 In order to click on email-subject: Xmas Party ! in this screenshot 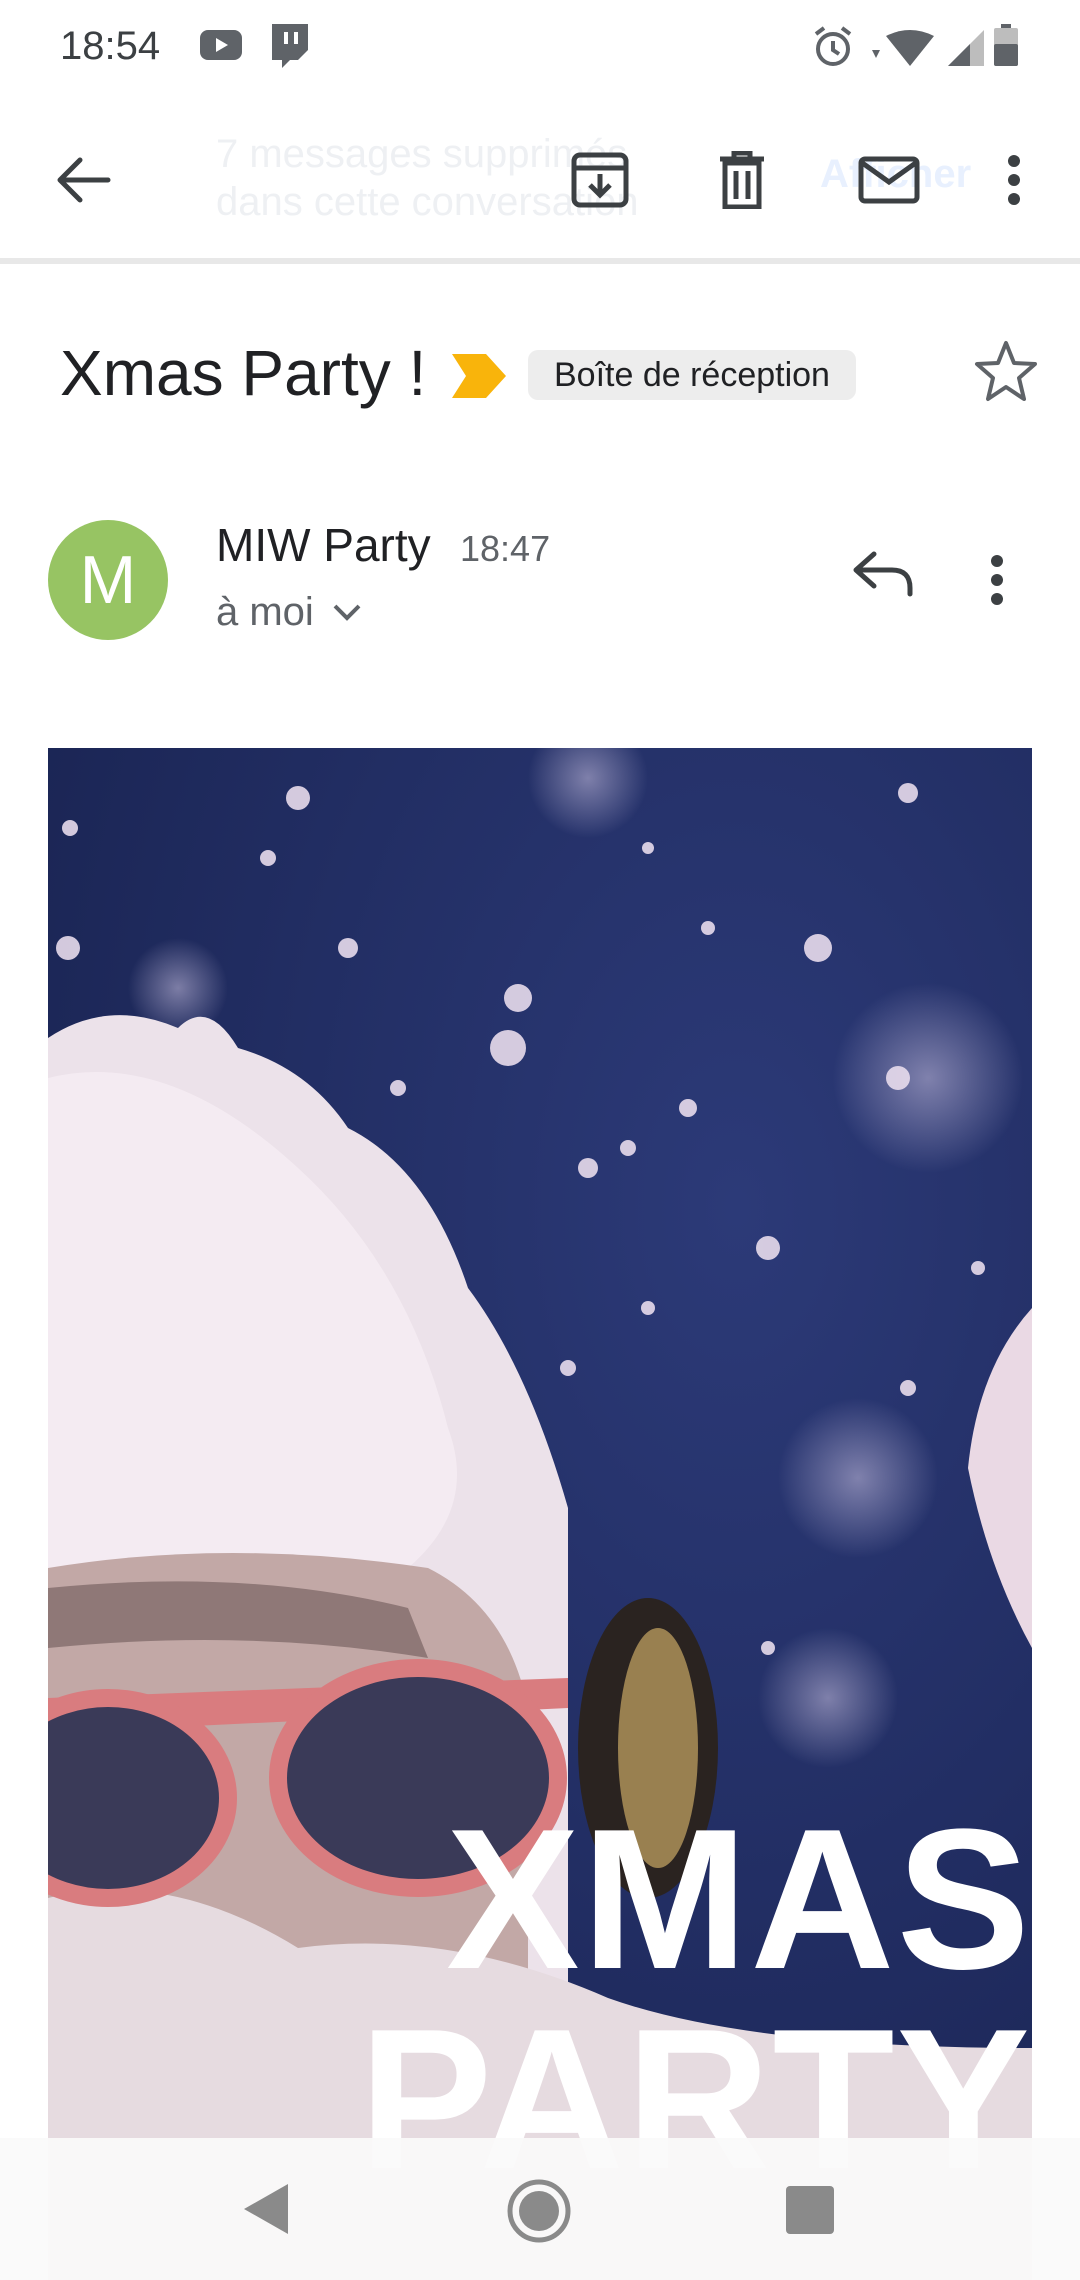, I will do `click(243, 373)`.